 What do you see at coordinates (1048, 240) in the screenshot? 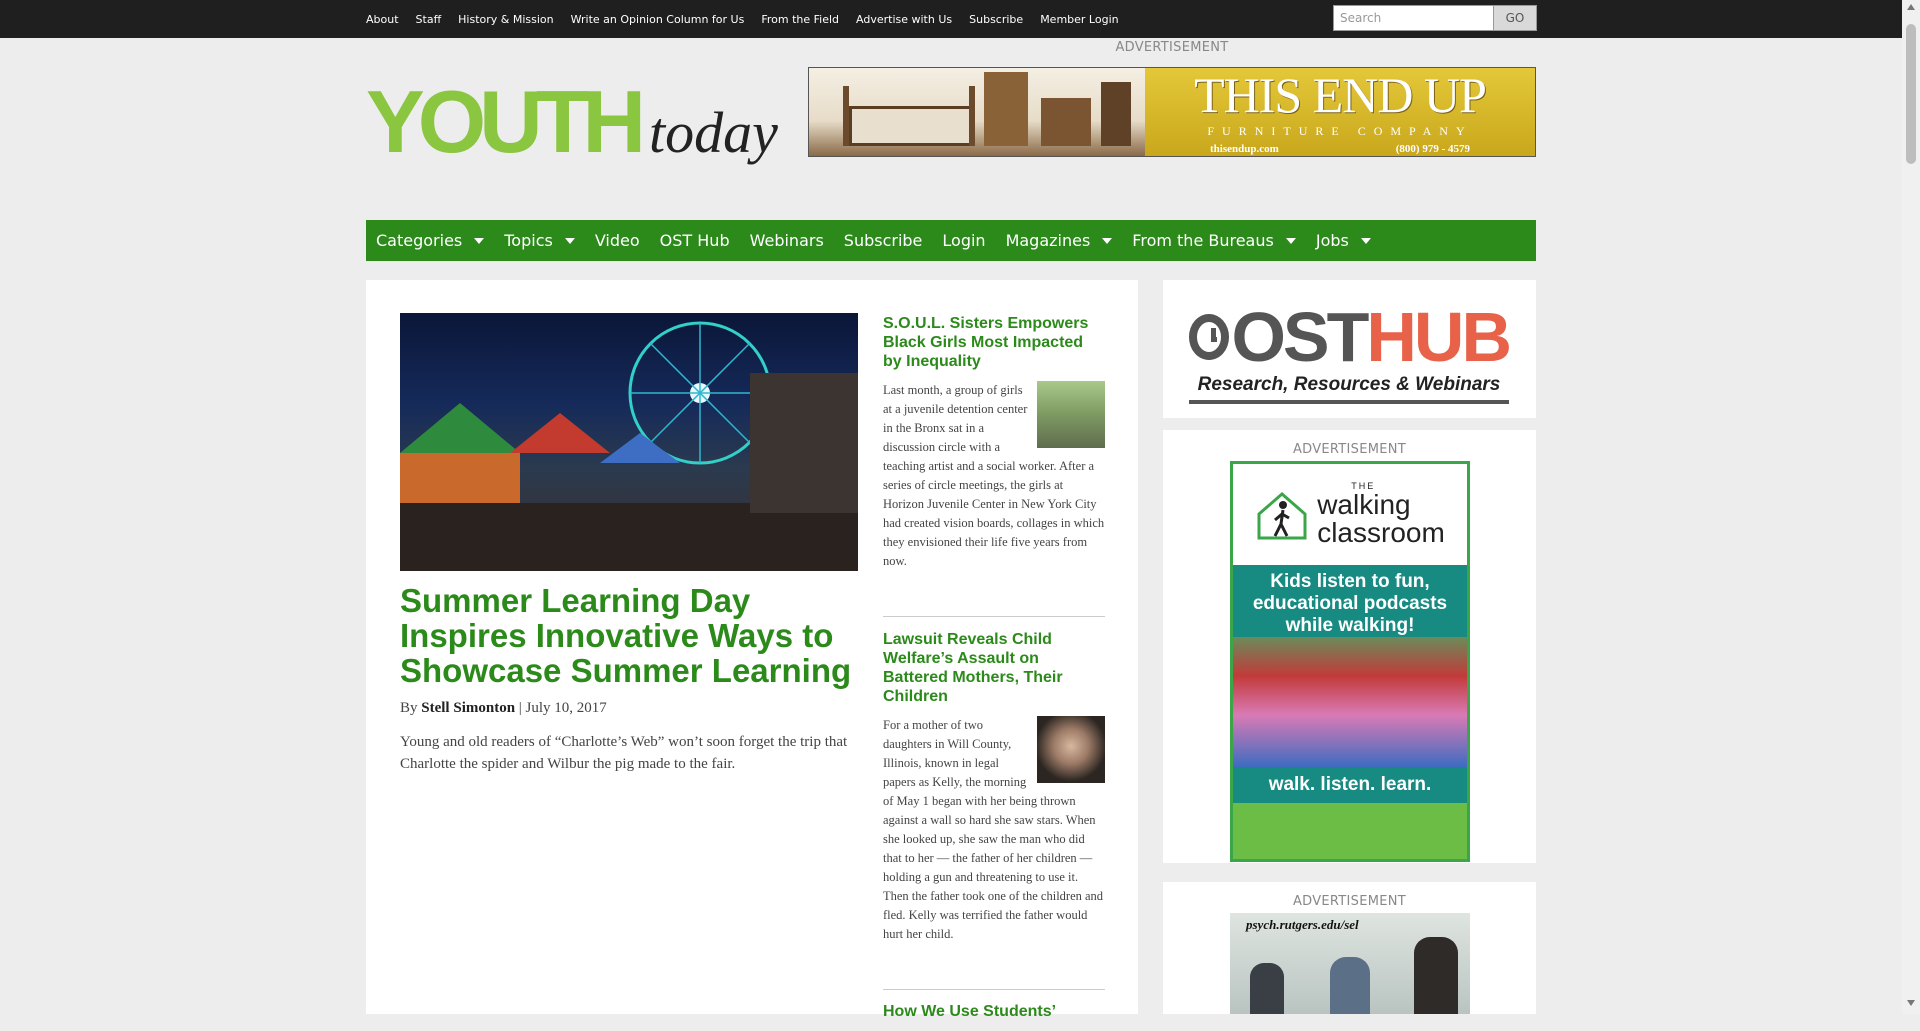
I see `nav-item-label: Magazines` at bounding box center [1048, 240].